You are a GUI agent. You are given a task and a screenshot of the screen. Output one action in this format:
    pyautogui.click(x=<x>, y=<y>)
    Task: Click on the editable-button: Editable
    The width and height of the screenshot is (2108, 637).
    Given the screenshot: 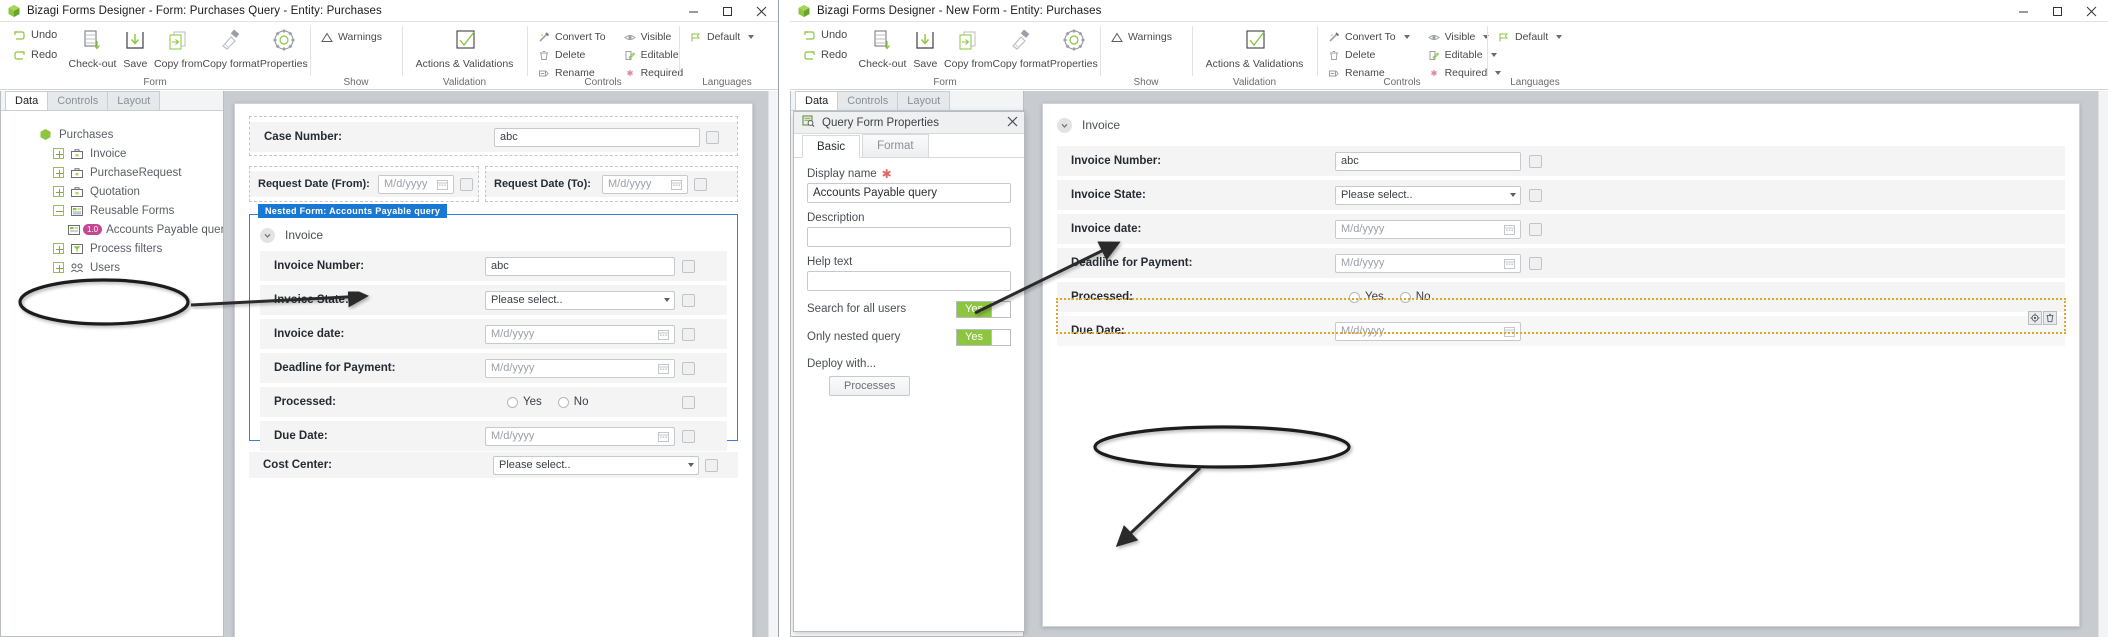 What is the action you would take?
    pyautogui.click(x=654, y=55)
    